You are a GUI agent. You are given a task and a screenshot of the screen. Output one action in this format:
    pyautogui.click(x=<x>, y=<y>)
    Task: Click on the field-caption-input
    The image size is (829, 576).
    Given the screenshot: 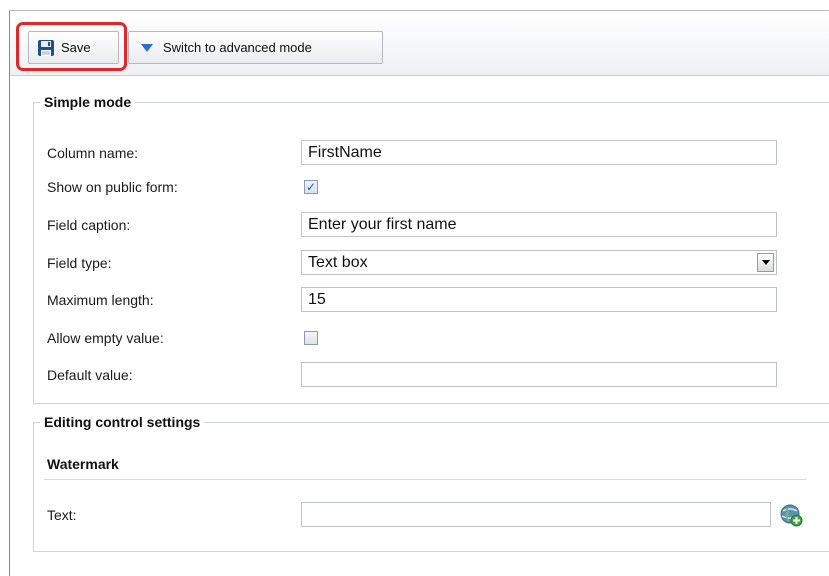 What is the action you would take?
    pyautogui.click(x=539, y=224)
    